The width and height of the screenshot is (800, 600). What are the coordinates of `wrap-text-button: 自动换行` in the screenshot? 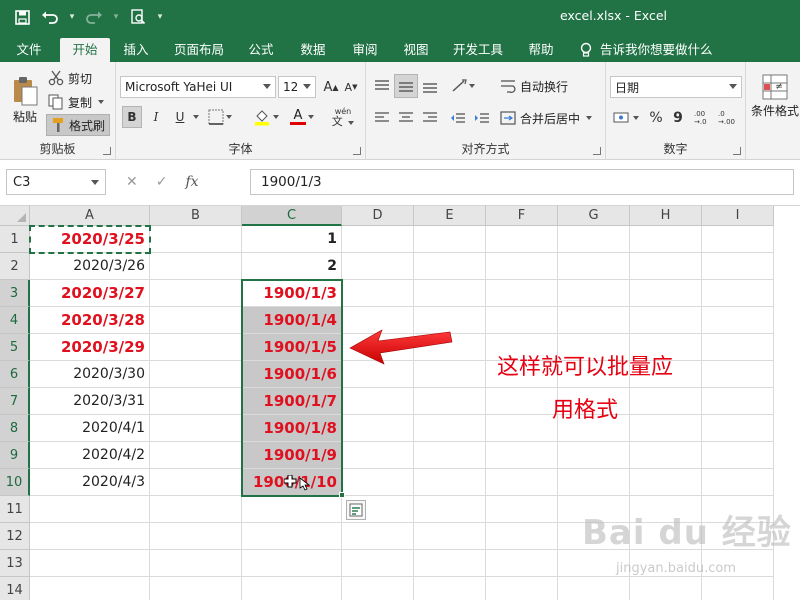 It's located at (534, 86).